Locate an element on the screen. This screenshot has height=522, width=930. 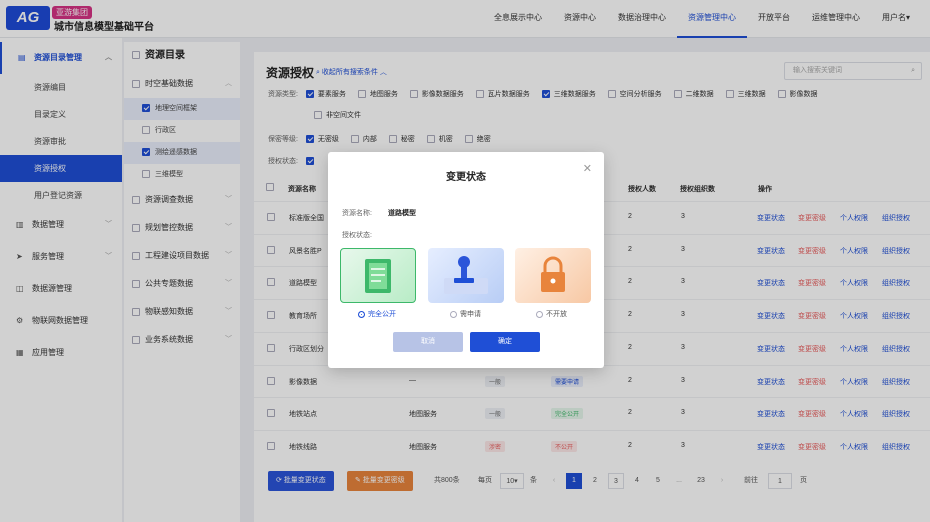
resource-name-label: 资源名称: is located at coordinates (357, 213).